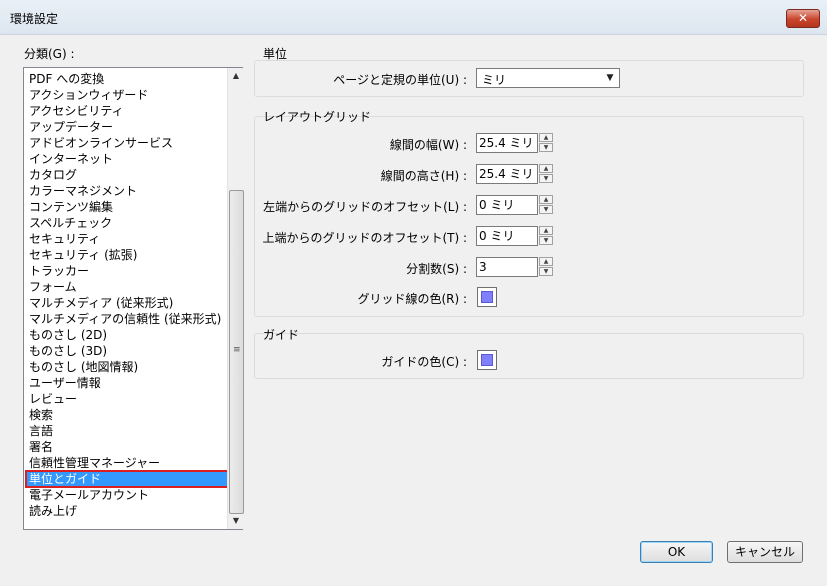 This screenshot has height=586, width=827. I want to click on page-unit-value: ミリ, so click(494, 80).